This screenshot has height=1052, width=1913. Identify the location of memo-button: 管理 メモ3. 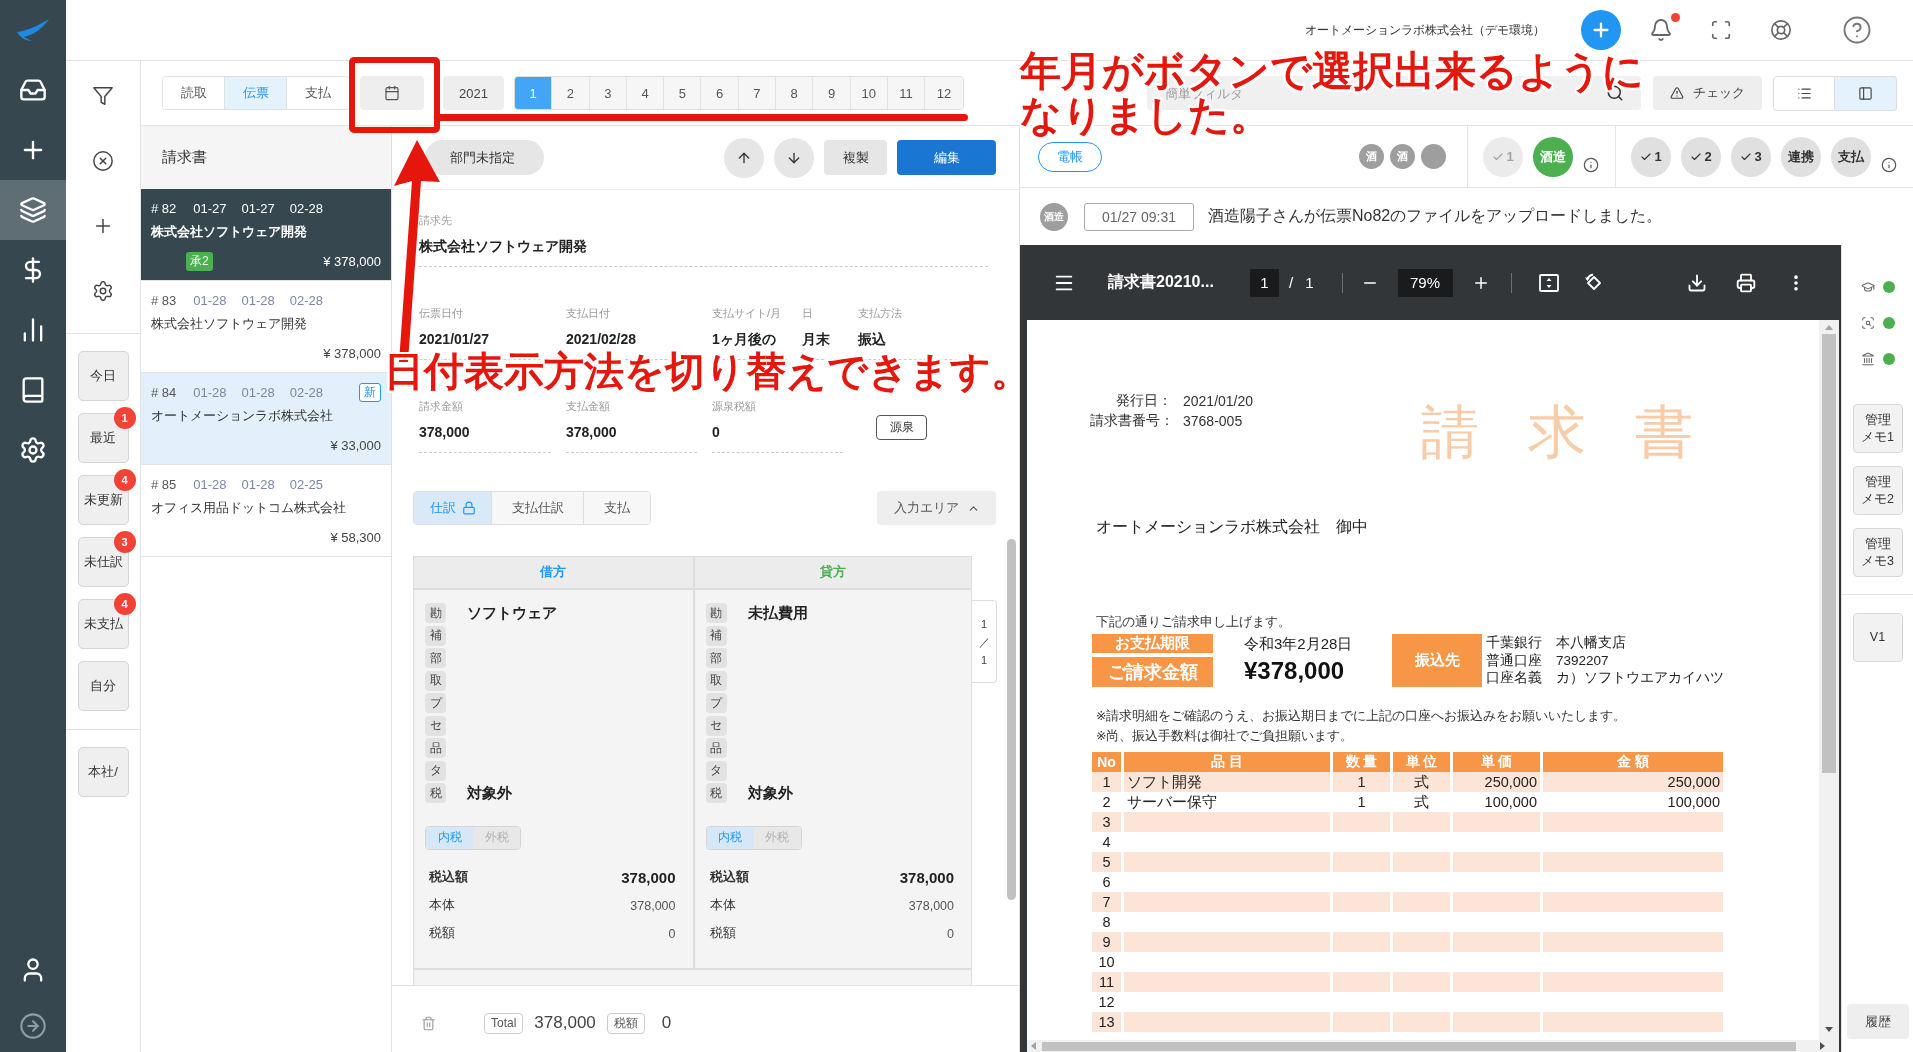
(1877, 552).